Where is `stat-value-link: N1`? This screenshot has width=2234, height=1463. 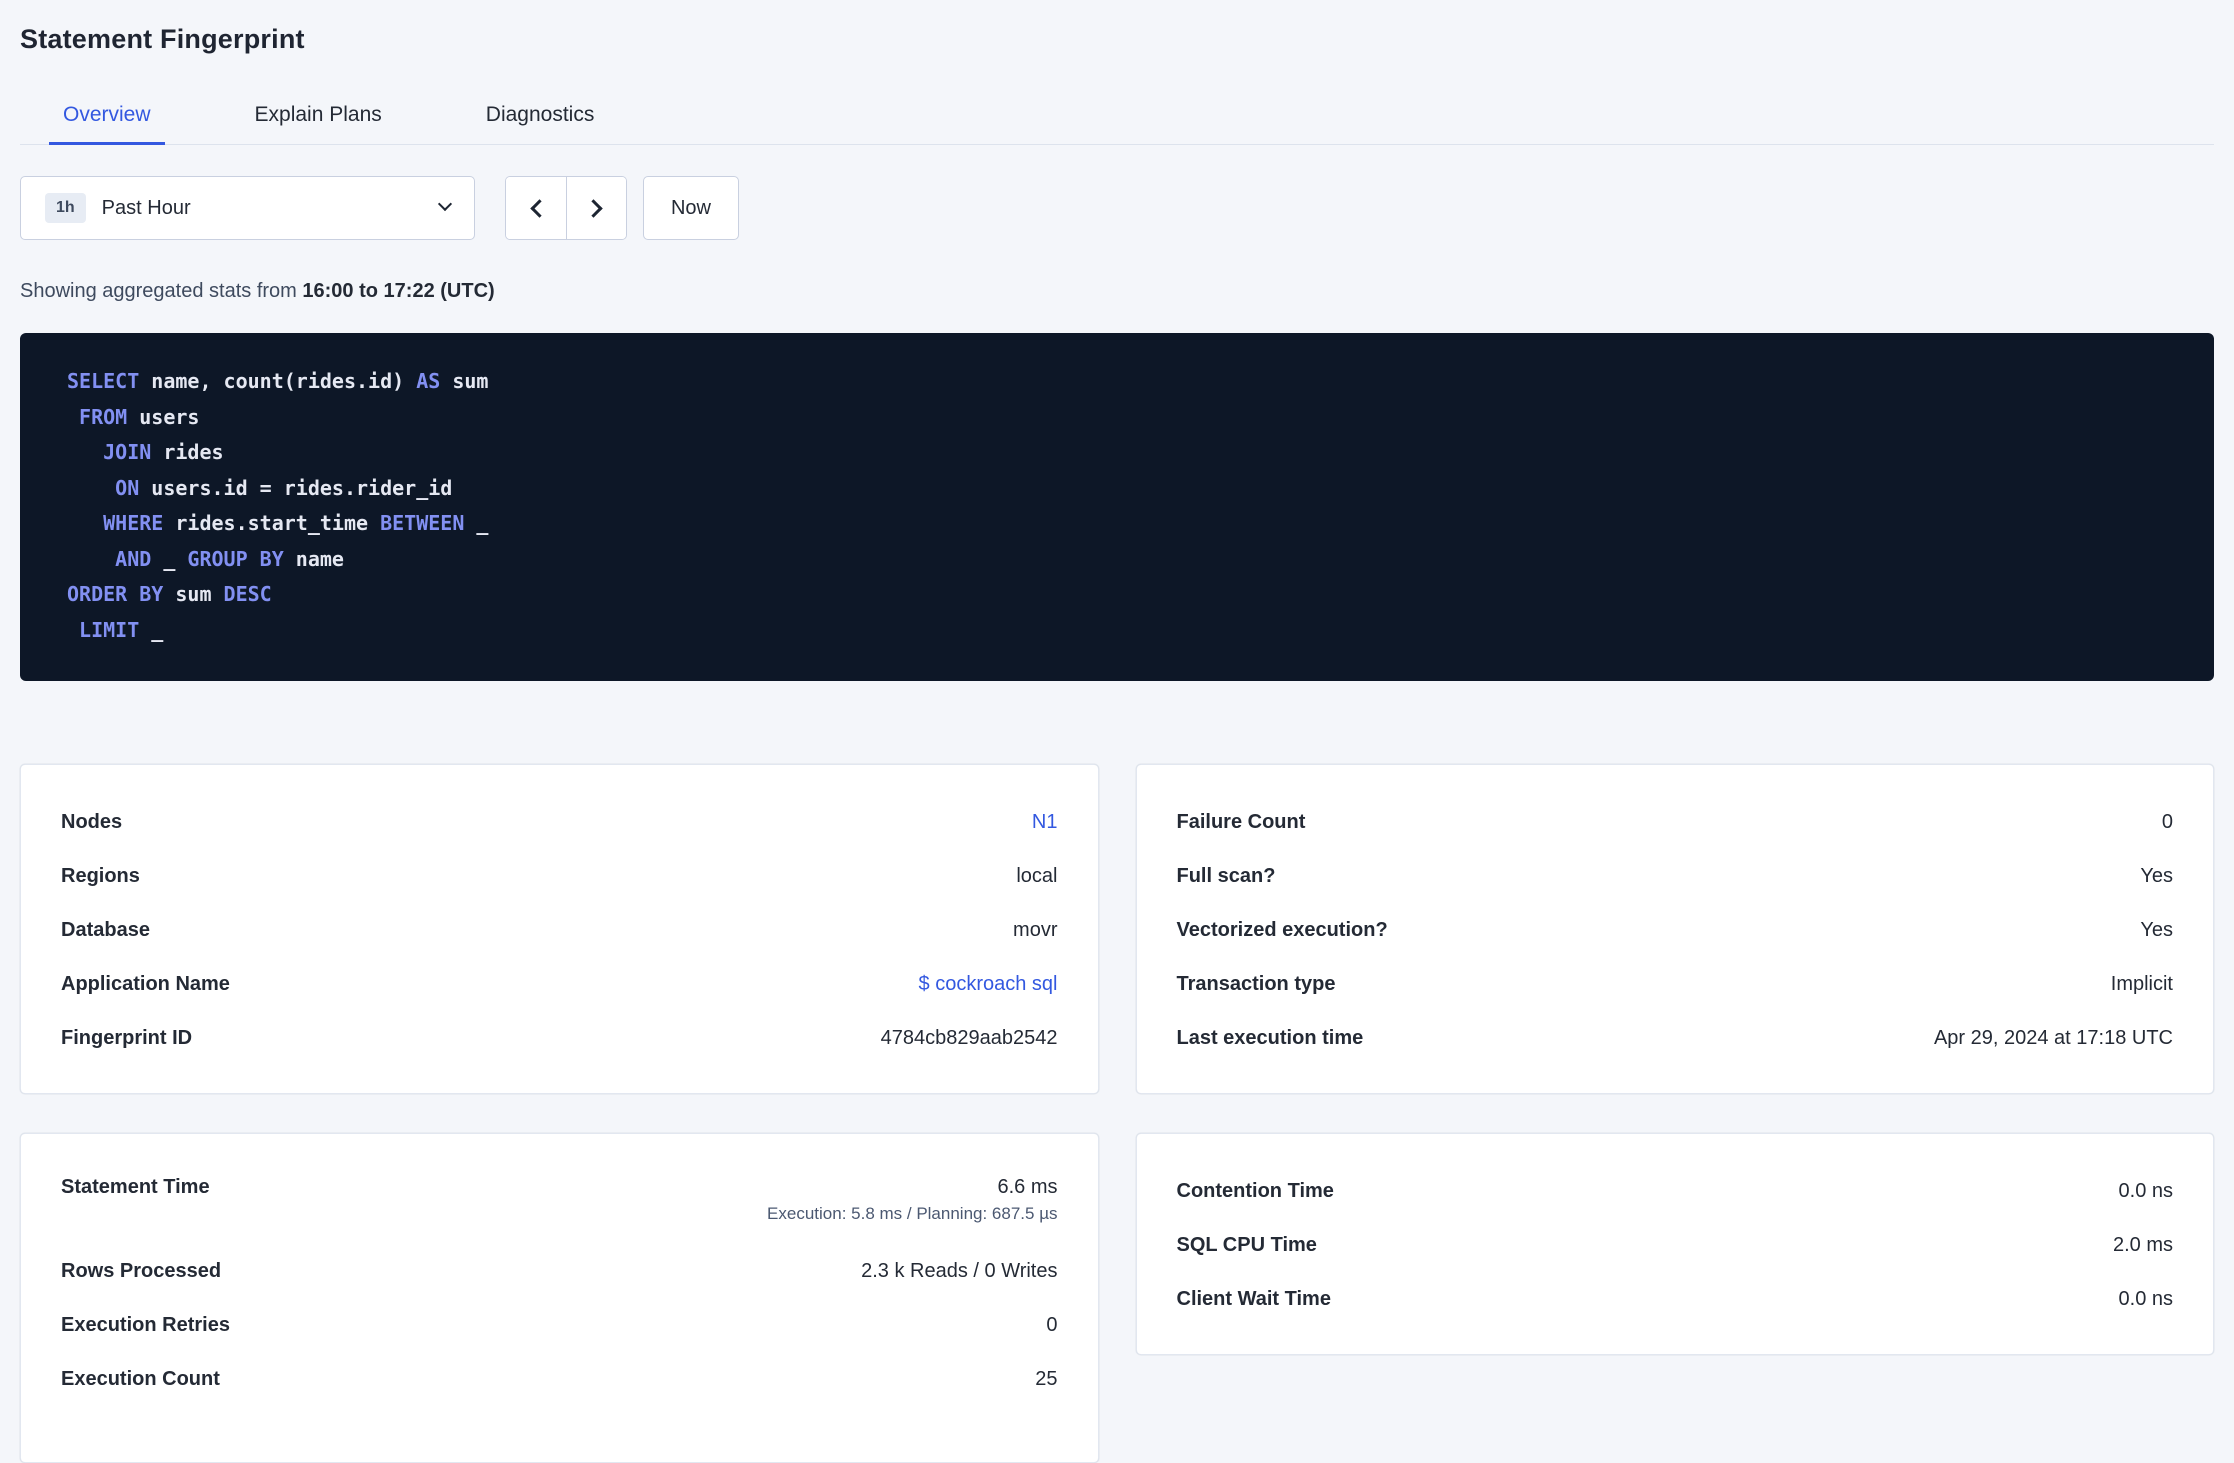
stat-value-link: N1 is located at coordinates (1045, 822).